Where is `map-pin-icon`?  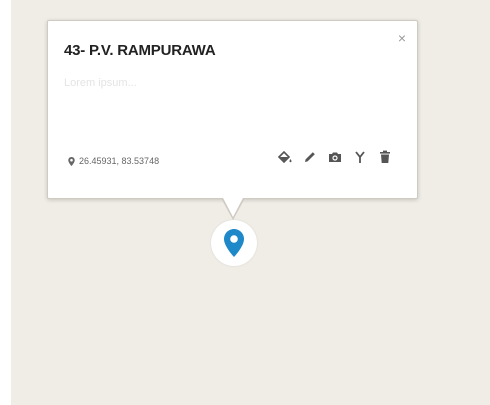
map-pin-icon is located at coordinates (234, 243).